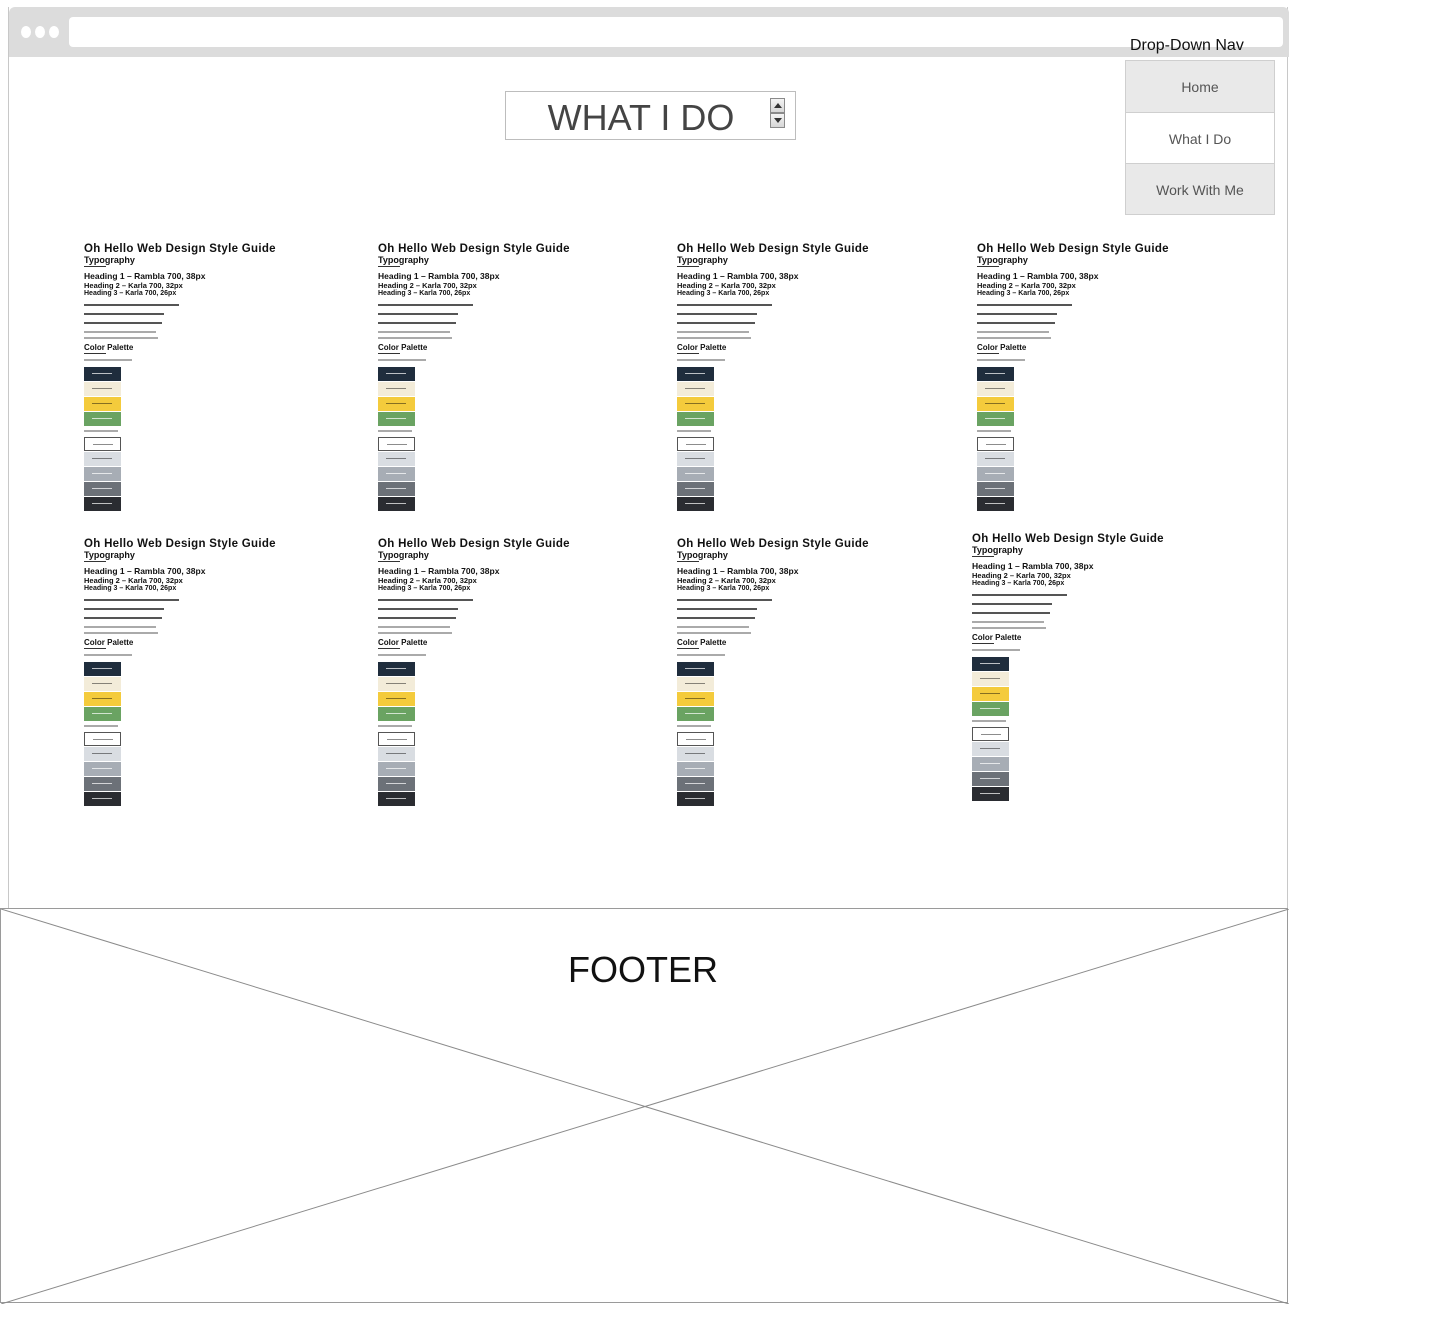  Describe the element at coordinates (777, 105) in the screenshot. I see `stepper-up-button` at that location.